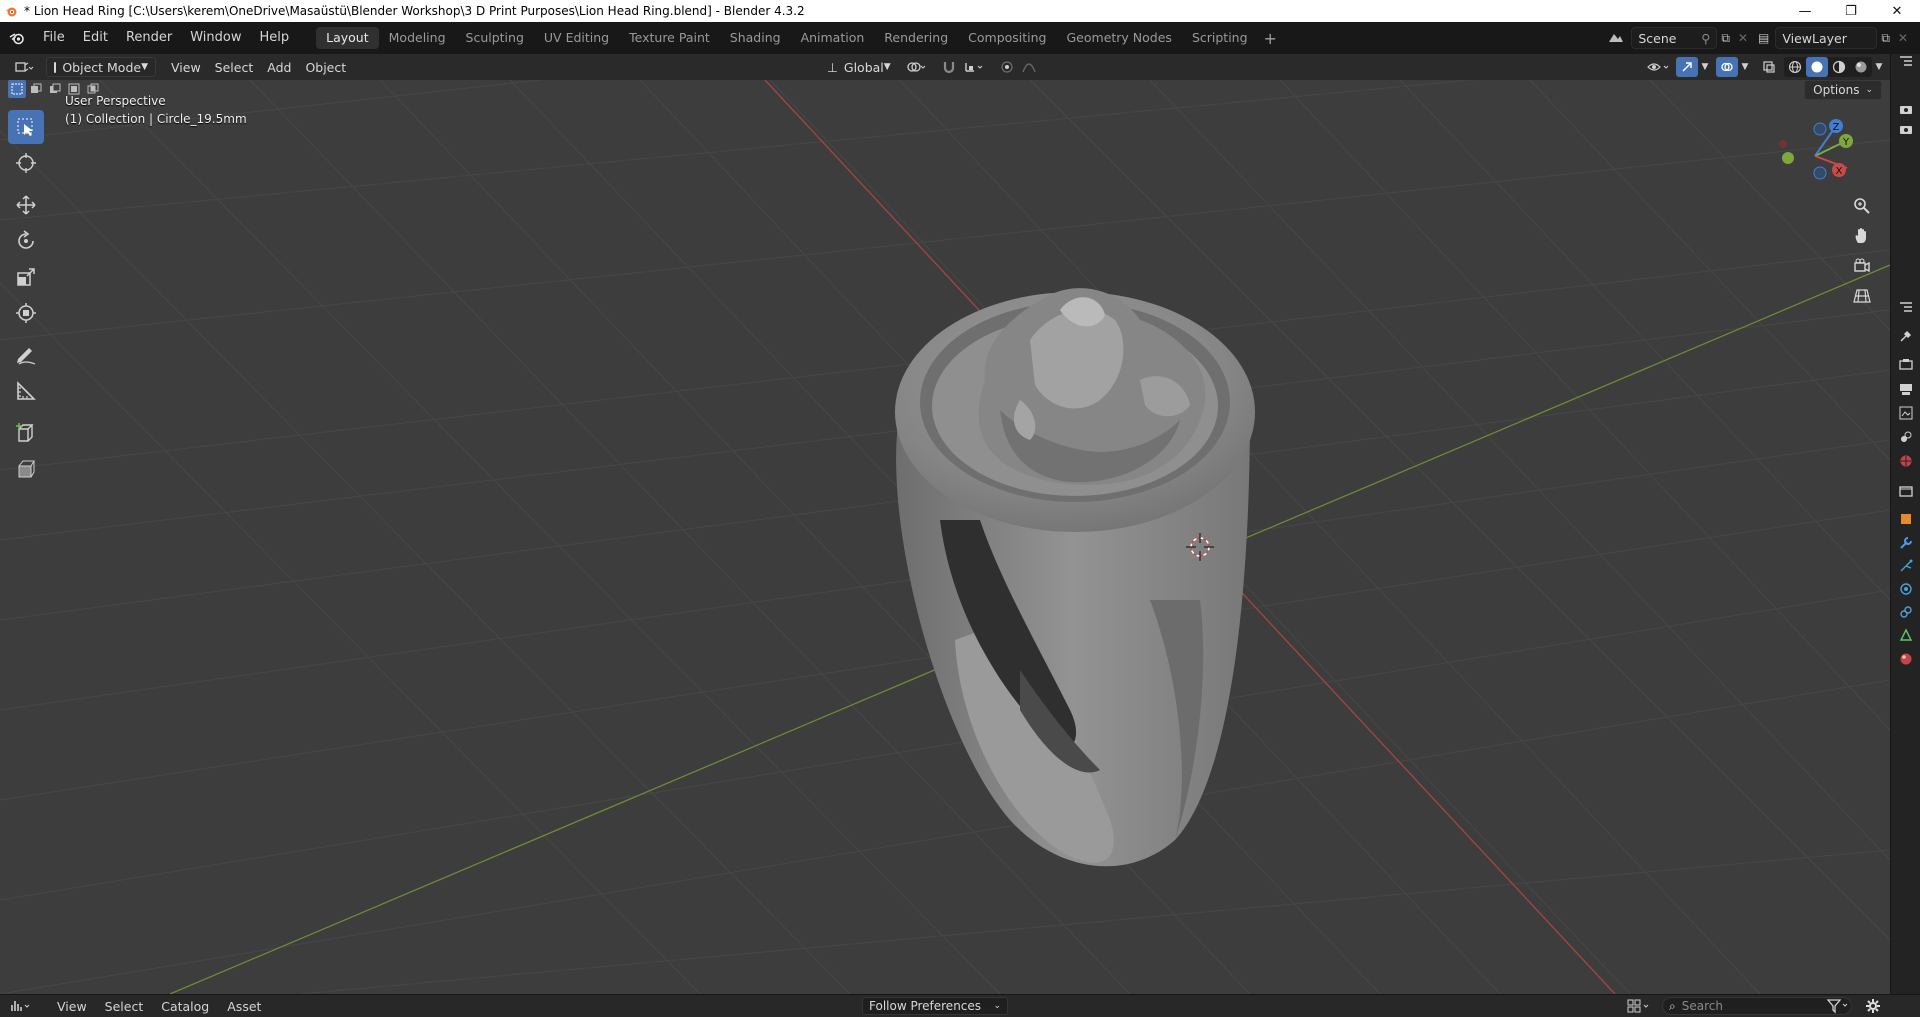 This screenshot has height=1017, width=1920. What do you see at coordinates (495, 38) in the screenshot?
I see `tab-sculpting: Sculpting` at bounding box center [495, 38].